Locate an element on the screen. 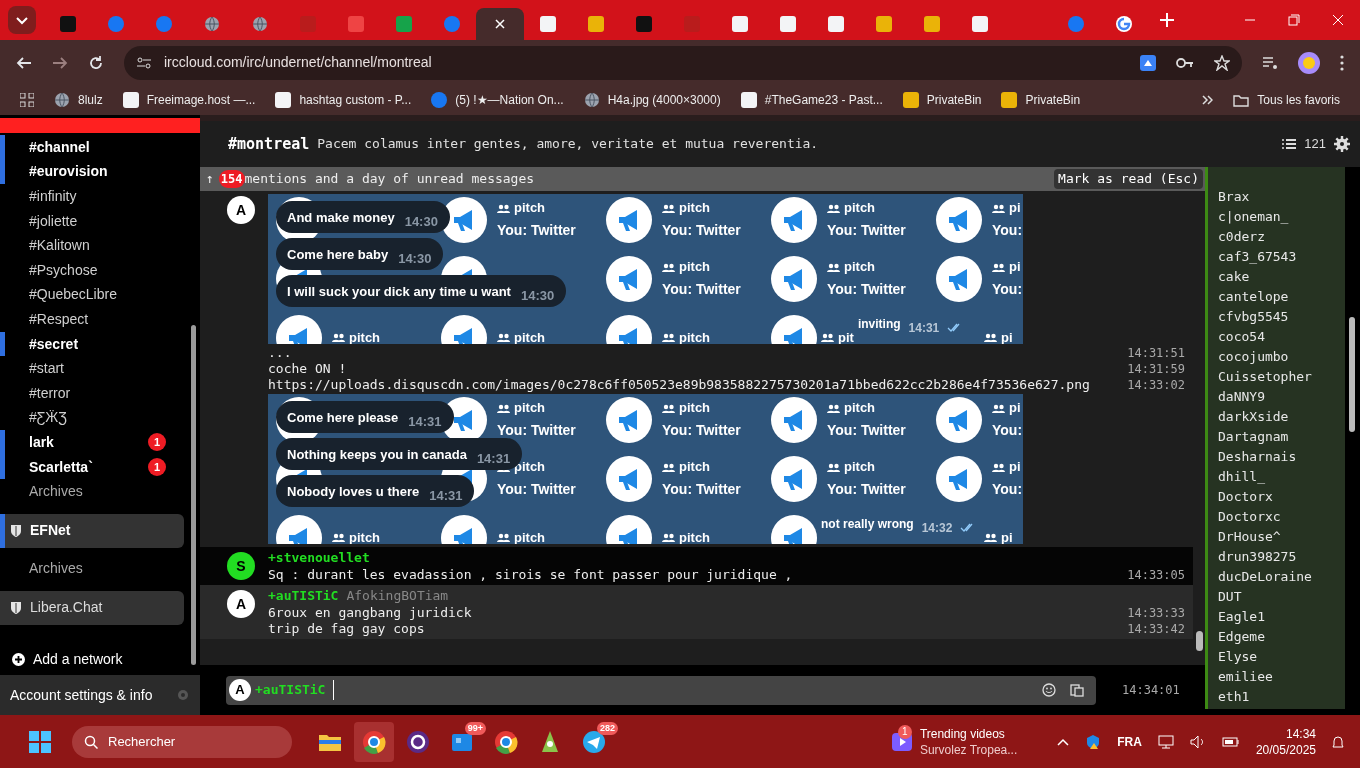 Image resolution: width=1360 pixels, height=768 pixels. notification-icon is located at coordinates (1338, 741).